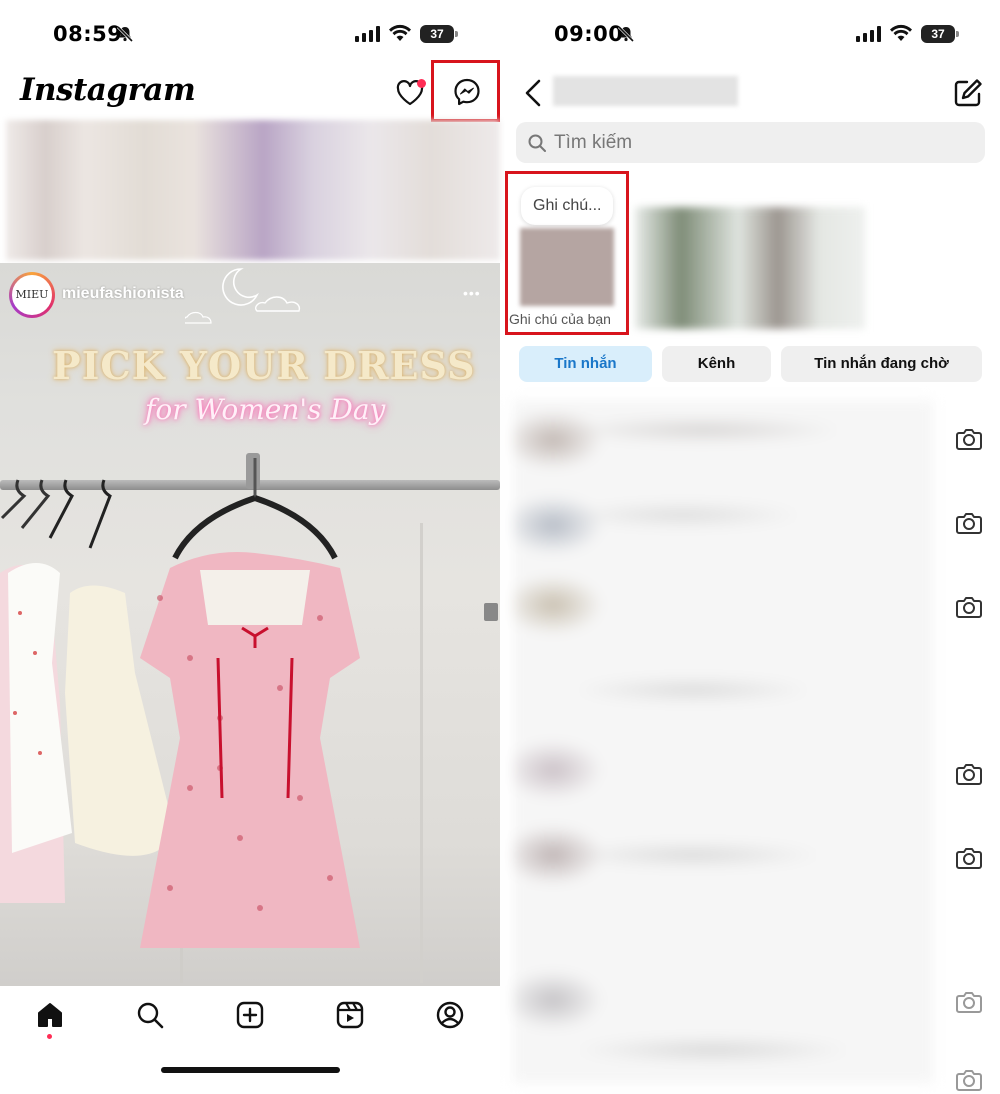 This screenshot has width=1000, height=1094. I want to click on instagram-logo: Instagram, so click(108, 90).